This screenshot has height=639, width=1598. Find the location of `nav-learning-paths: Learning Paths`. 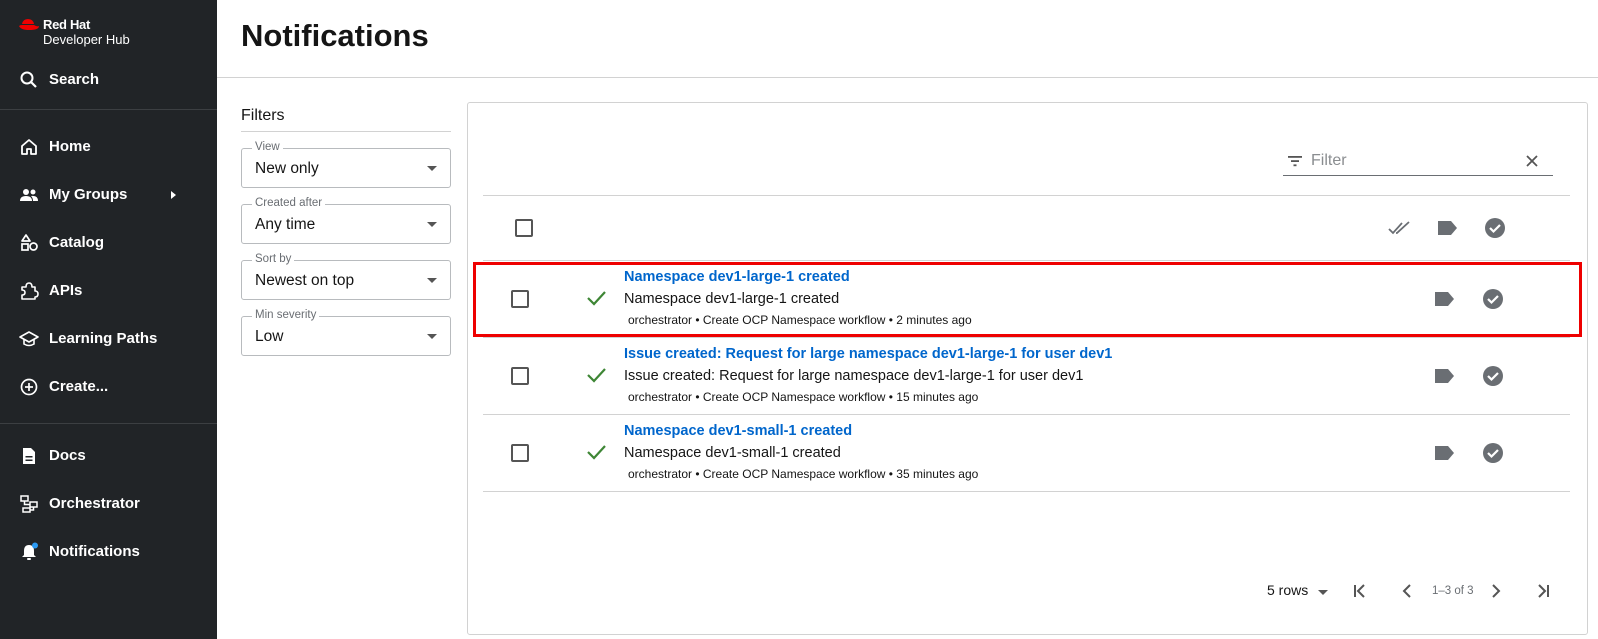

nav-learning-paths: Learning Paths is located at coordinates (108, 339).